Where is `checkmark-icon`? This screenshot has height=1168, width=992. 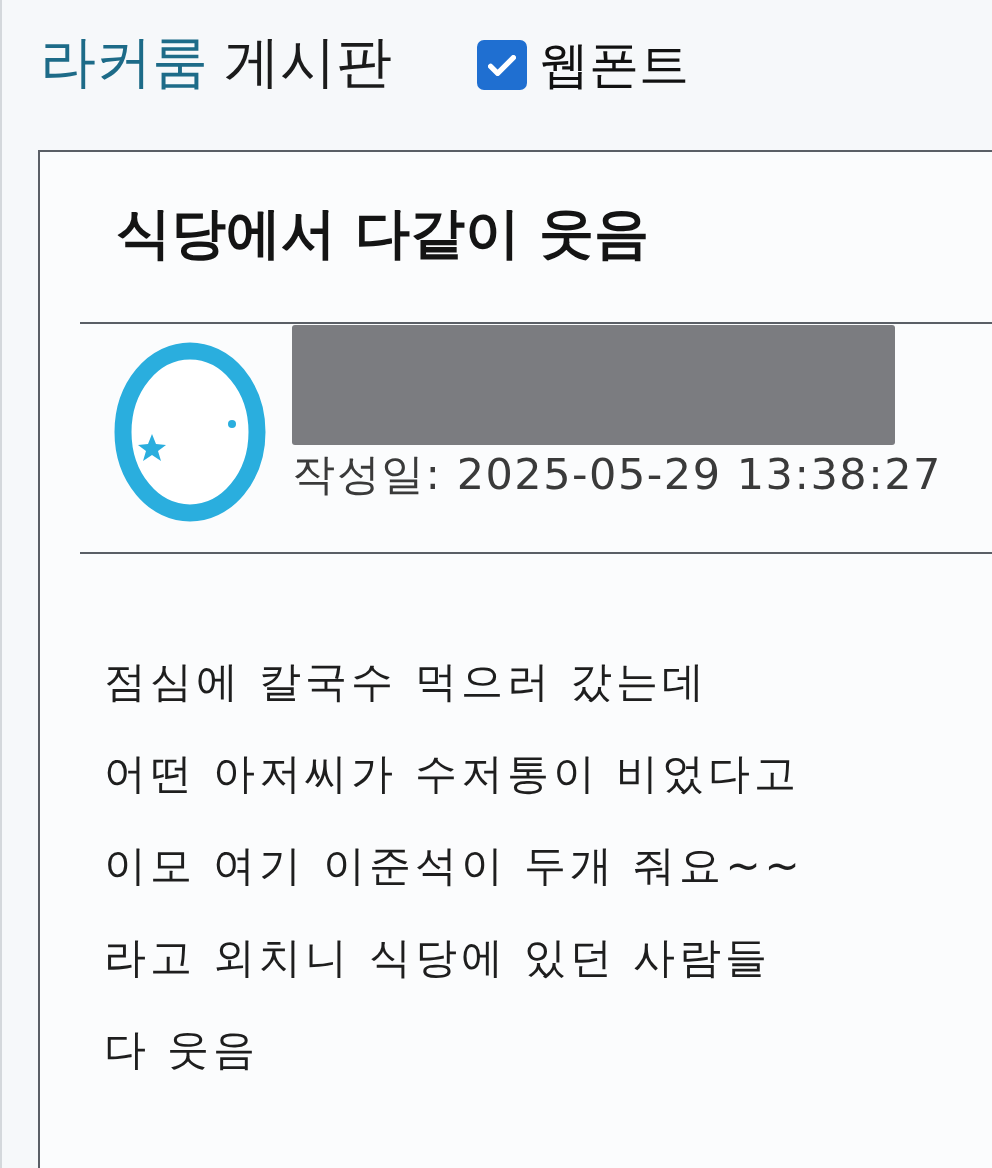
checkmark-icon is located at coordinates (502, 65).